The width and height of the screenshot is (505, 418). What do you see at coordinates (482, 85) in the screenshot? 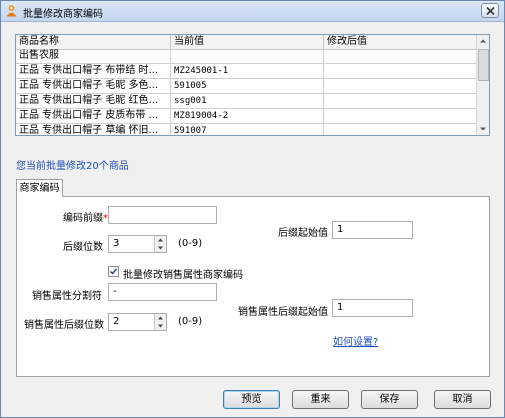
I see `table-scrollbar` at bounding box center [482, 85].